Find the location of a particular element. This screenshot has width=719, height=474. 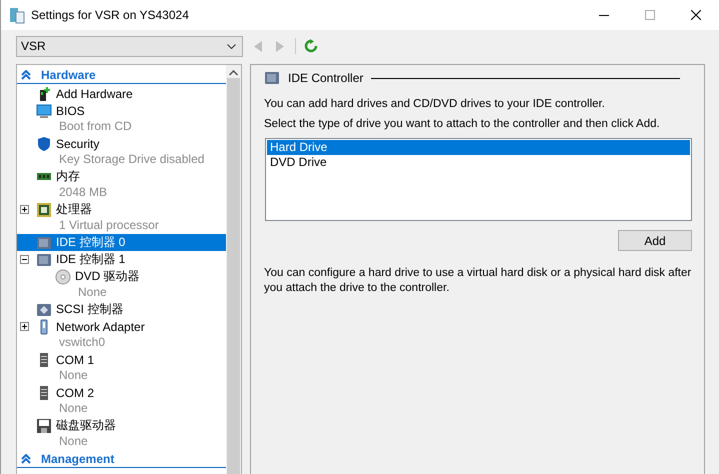

tree-item: COM 2 is located at coordinates (121, 392).